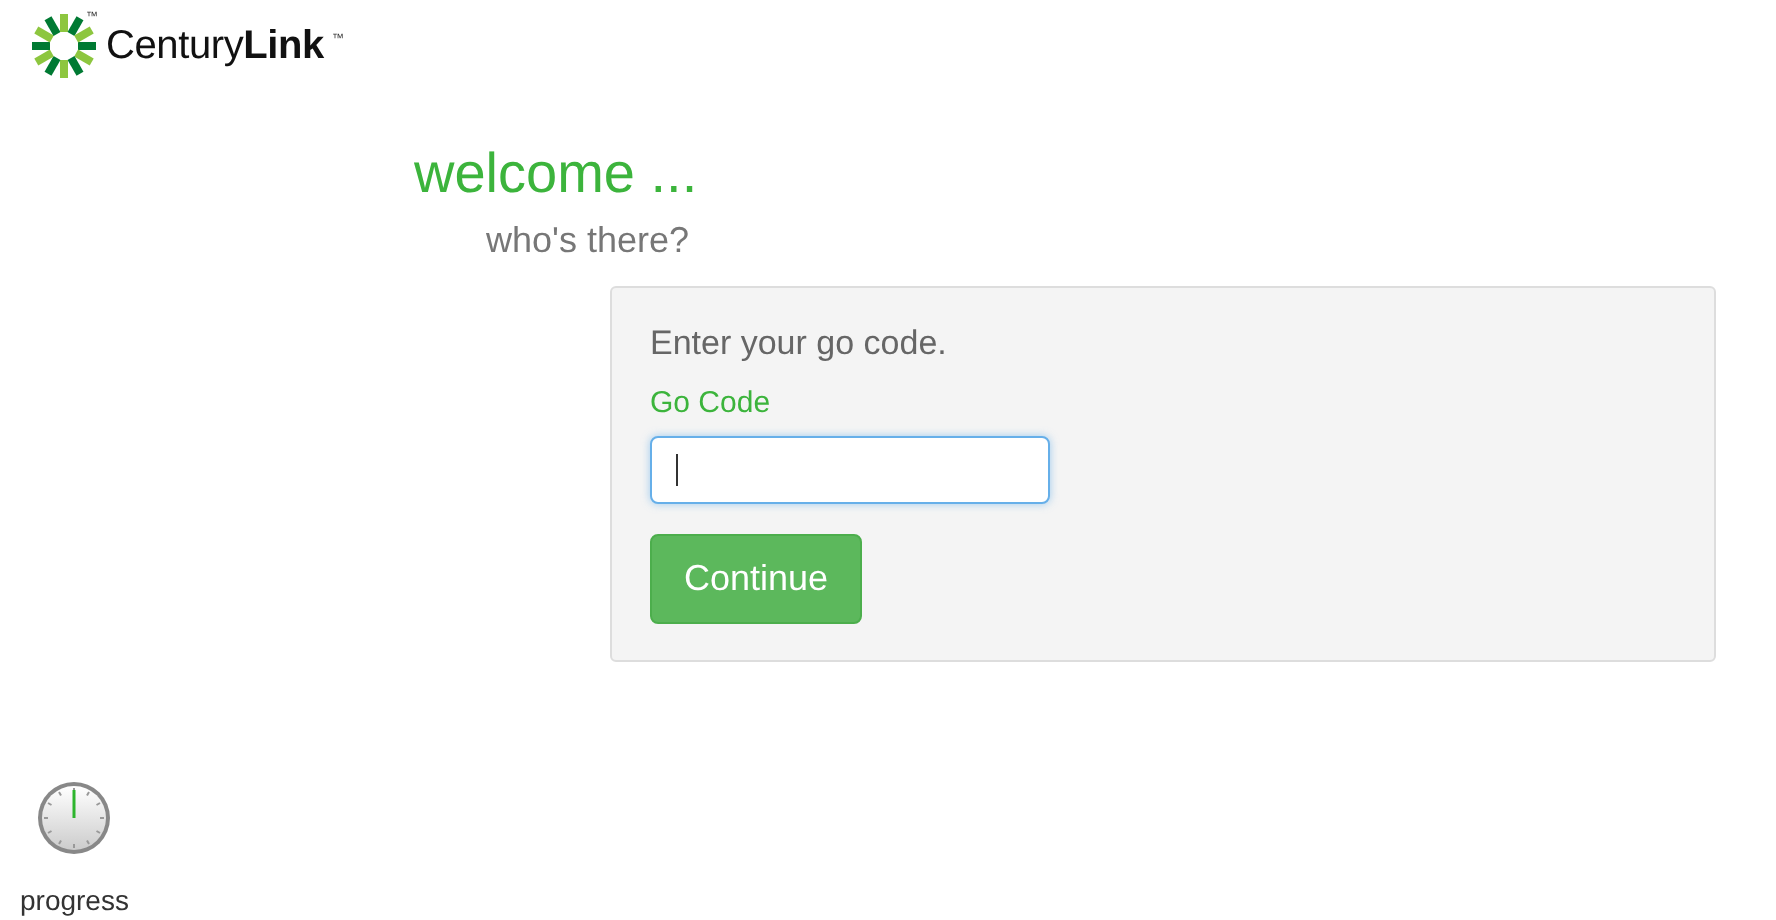 Image resolution: width=1776 pixels, height=920 pixels. Describe the element at coordinates (798, 344) in the screenshot. I see `form-prompt: Enter your go code.` at that location.